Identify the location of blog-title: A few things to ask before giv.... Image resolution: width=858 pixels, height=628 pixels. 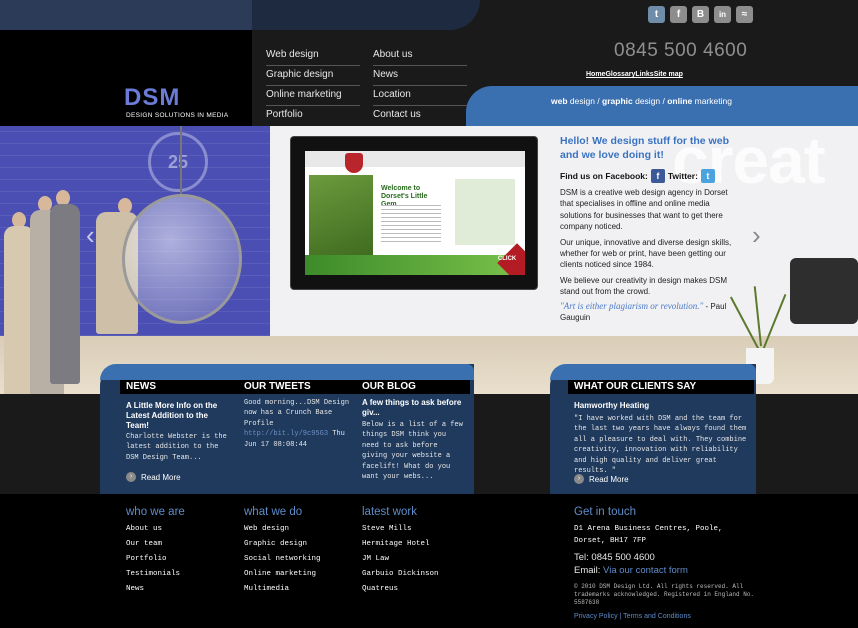
(414, 408).